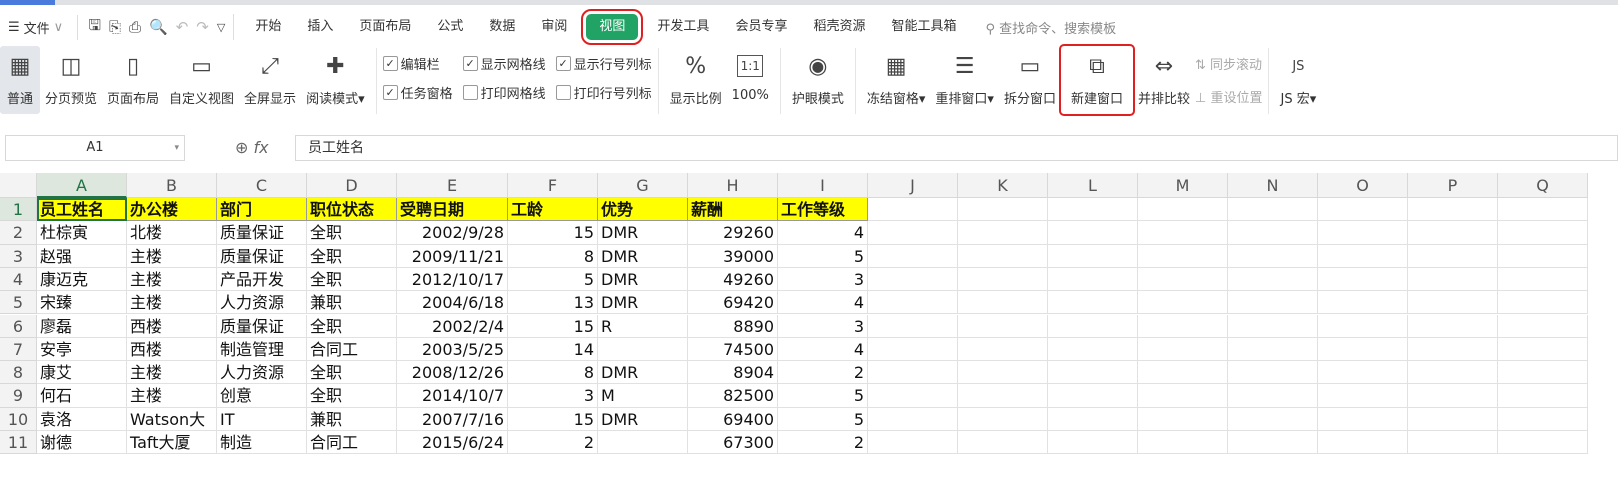 This screenshot has width=1618, height=493. What do you see at coordinates (603, 92) in the screenshot?
I see `checkbox-5: 打印行号列标` at bounding box center [603, 92].